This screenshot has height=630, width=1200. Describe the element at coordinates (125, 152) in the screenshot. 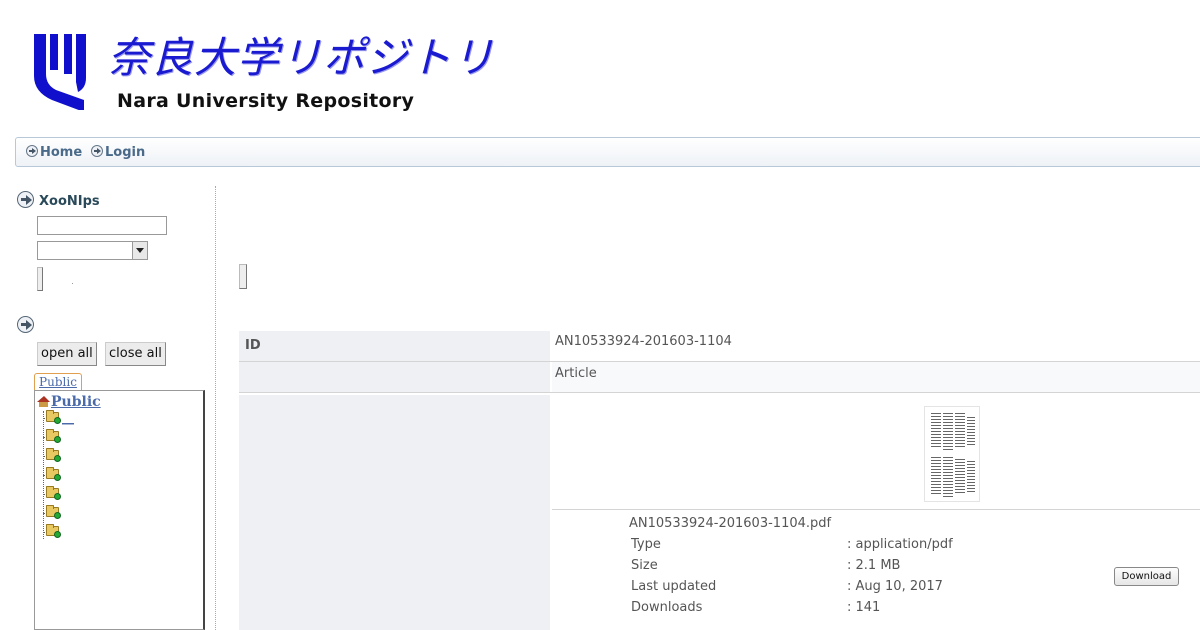

I see `nav-login-label: Login` at that location.